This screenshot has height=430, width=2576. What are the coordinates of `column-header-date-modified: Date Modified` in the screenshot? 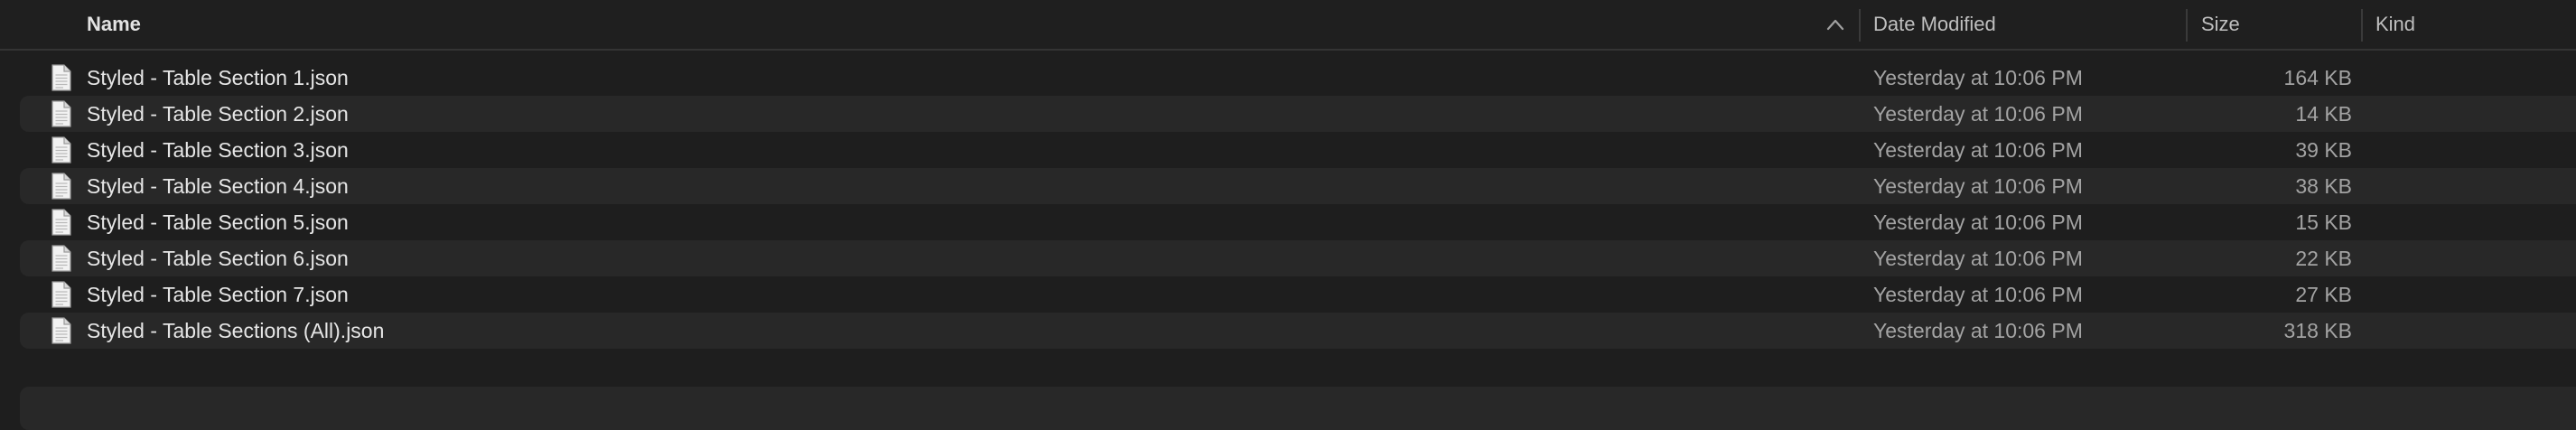 It's located at (1935, 24).